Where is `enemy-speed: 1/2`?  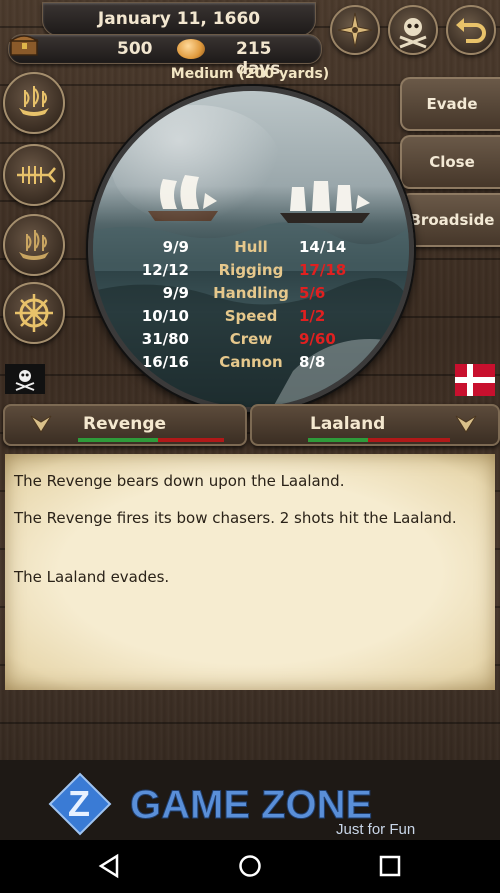 enemy-speed: 1/2 is located at coordinates (312, 316).